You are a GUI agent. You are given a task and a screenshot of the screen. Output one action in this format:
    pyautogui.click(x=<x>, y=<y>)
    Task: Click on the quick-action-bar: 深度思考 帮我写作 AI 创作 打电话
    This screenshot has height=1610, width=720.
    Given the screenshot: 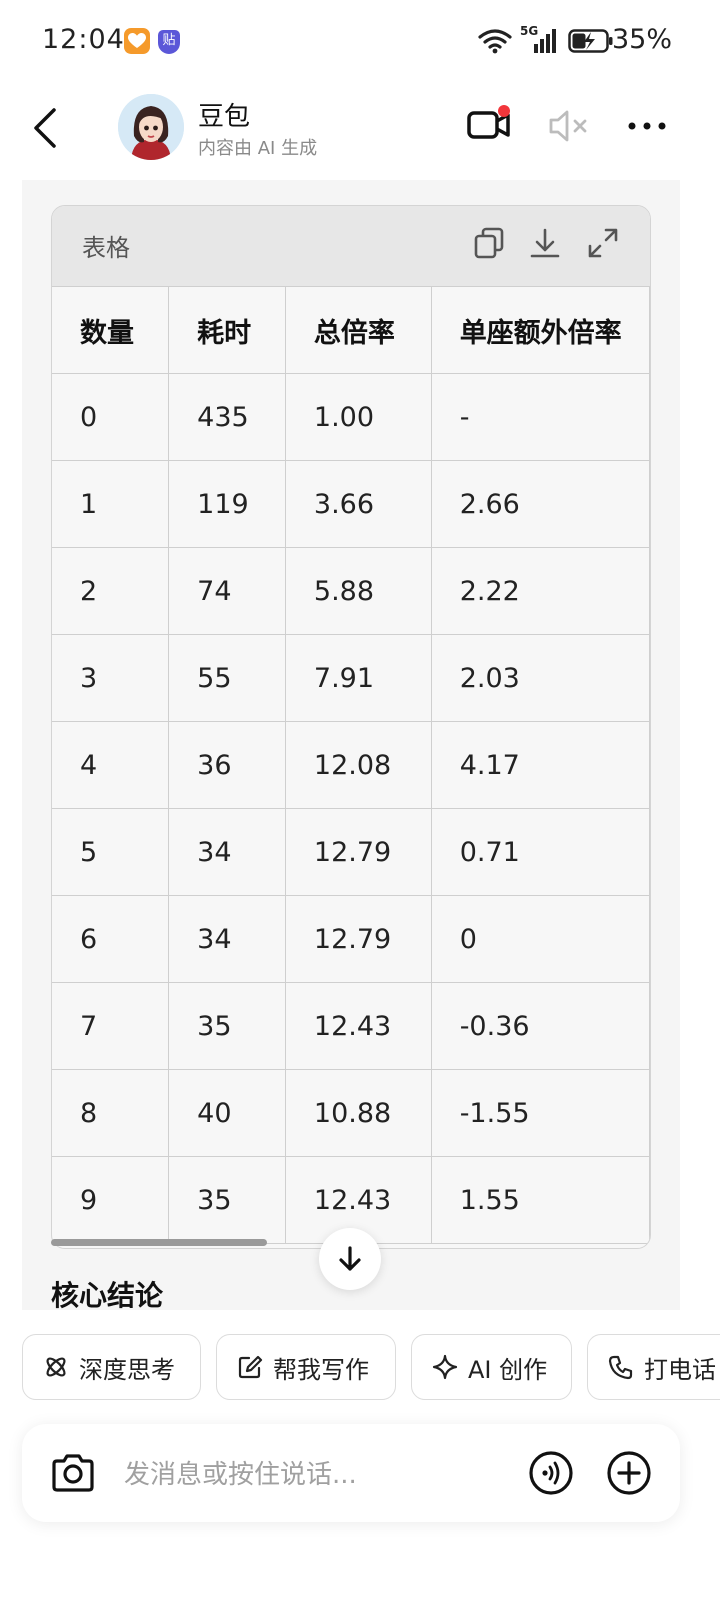 What is the action you would take?
    pyautogui.click(x=371, y=1368)
    